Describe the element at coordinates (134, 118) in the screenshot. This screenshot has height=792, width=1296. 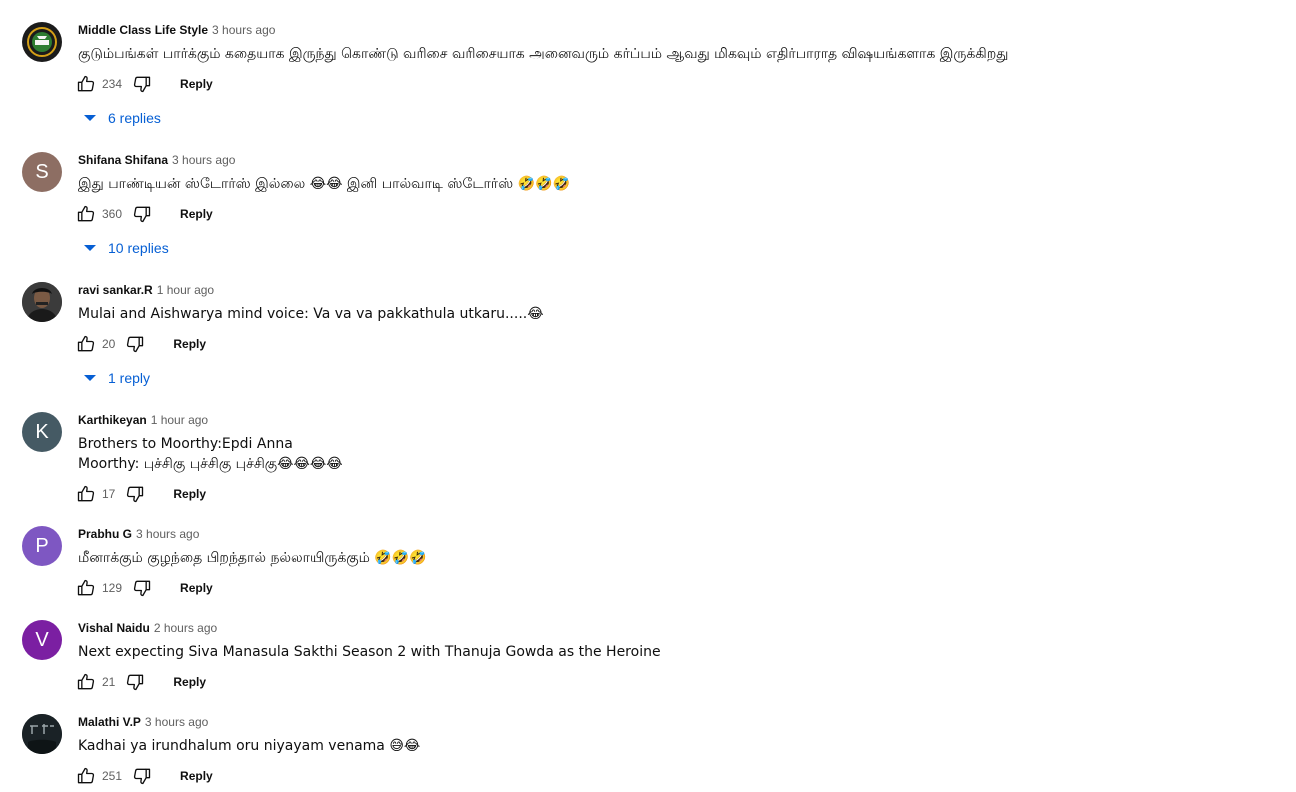
I see `replies-count-label: 6 replies` at that location.